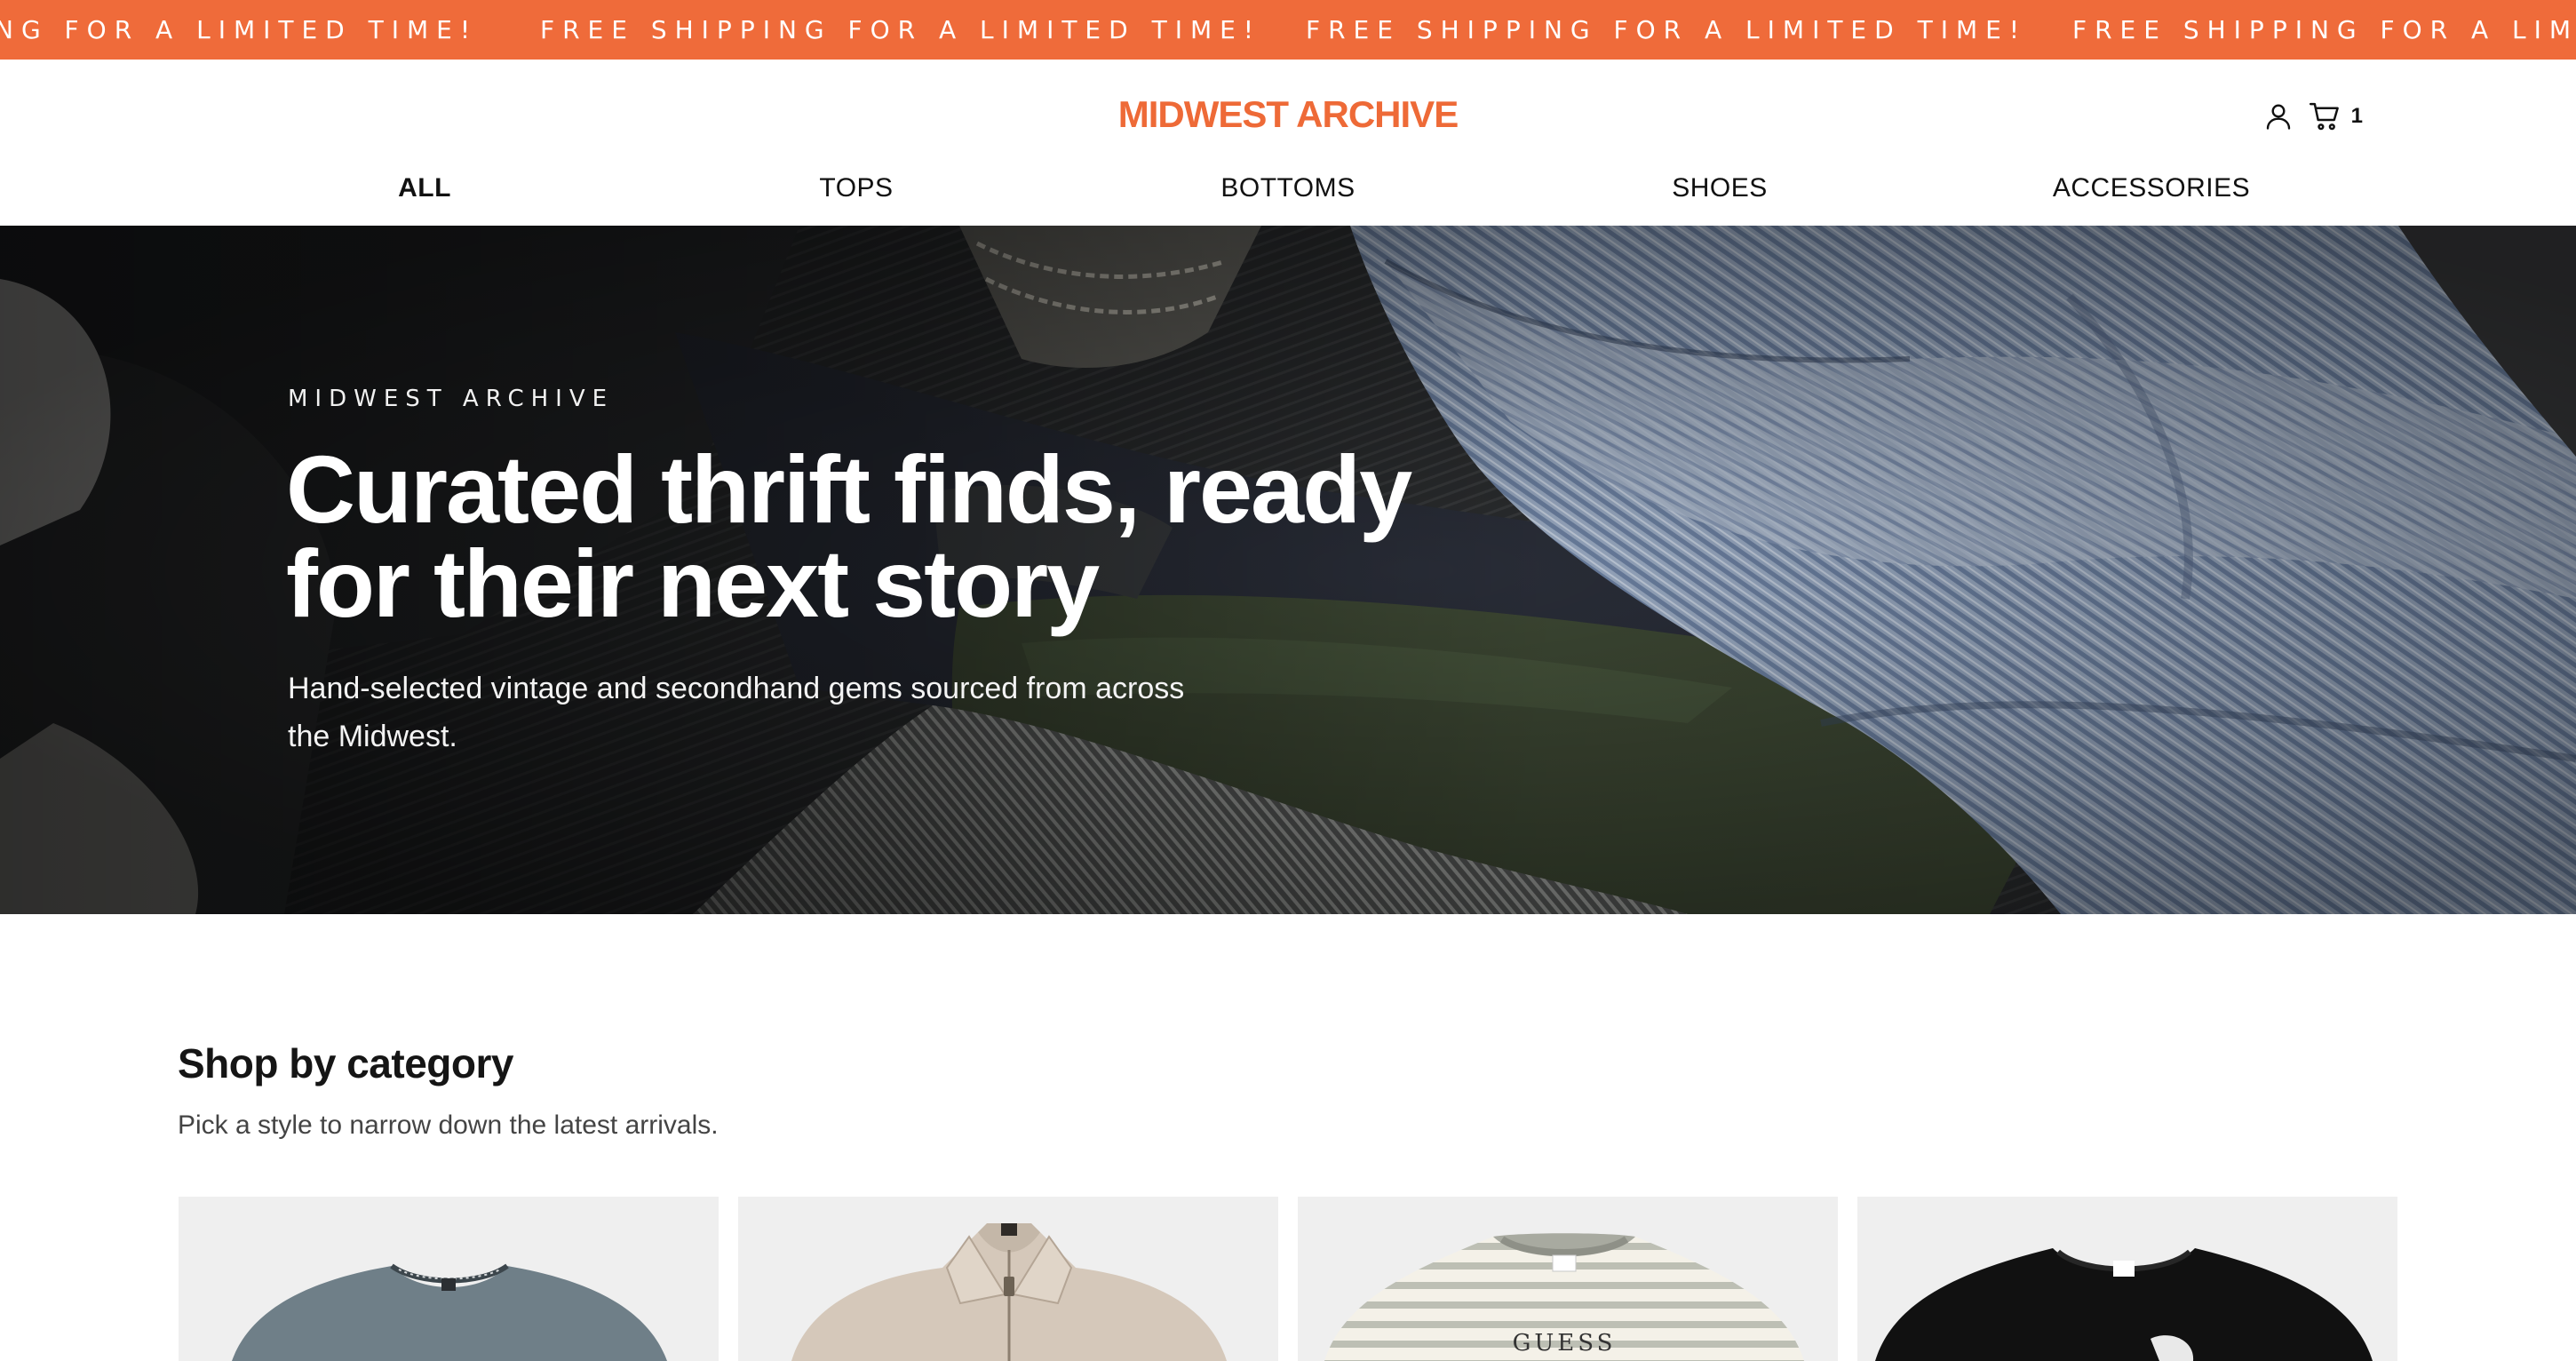  I want to click on category-card: GUESS, so click(1568, 1279).